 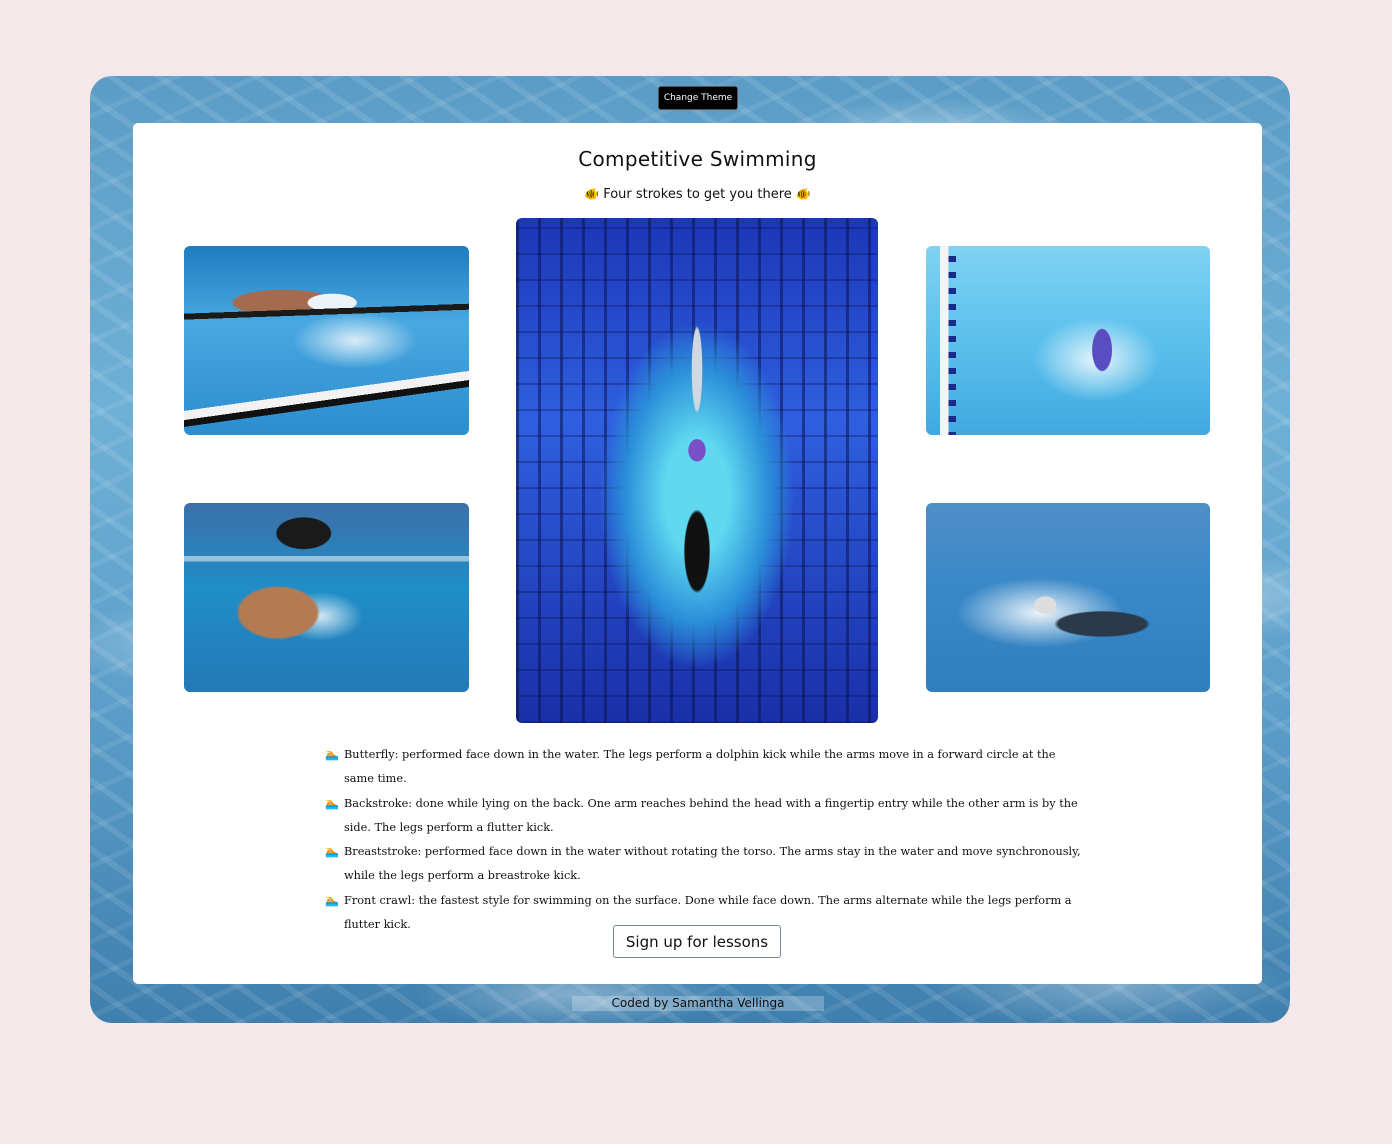 I want to click on footer-credit: Coded by Samantha Vellinga, so click(x=698, y=1003).